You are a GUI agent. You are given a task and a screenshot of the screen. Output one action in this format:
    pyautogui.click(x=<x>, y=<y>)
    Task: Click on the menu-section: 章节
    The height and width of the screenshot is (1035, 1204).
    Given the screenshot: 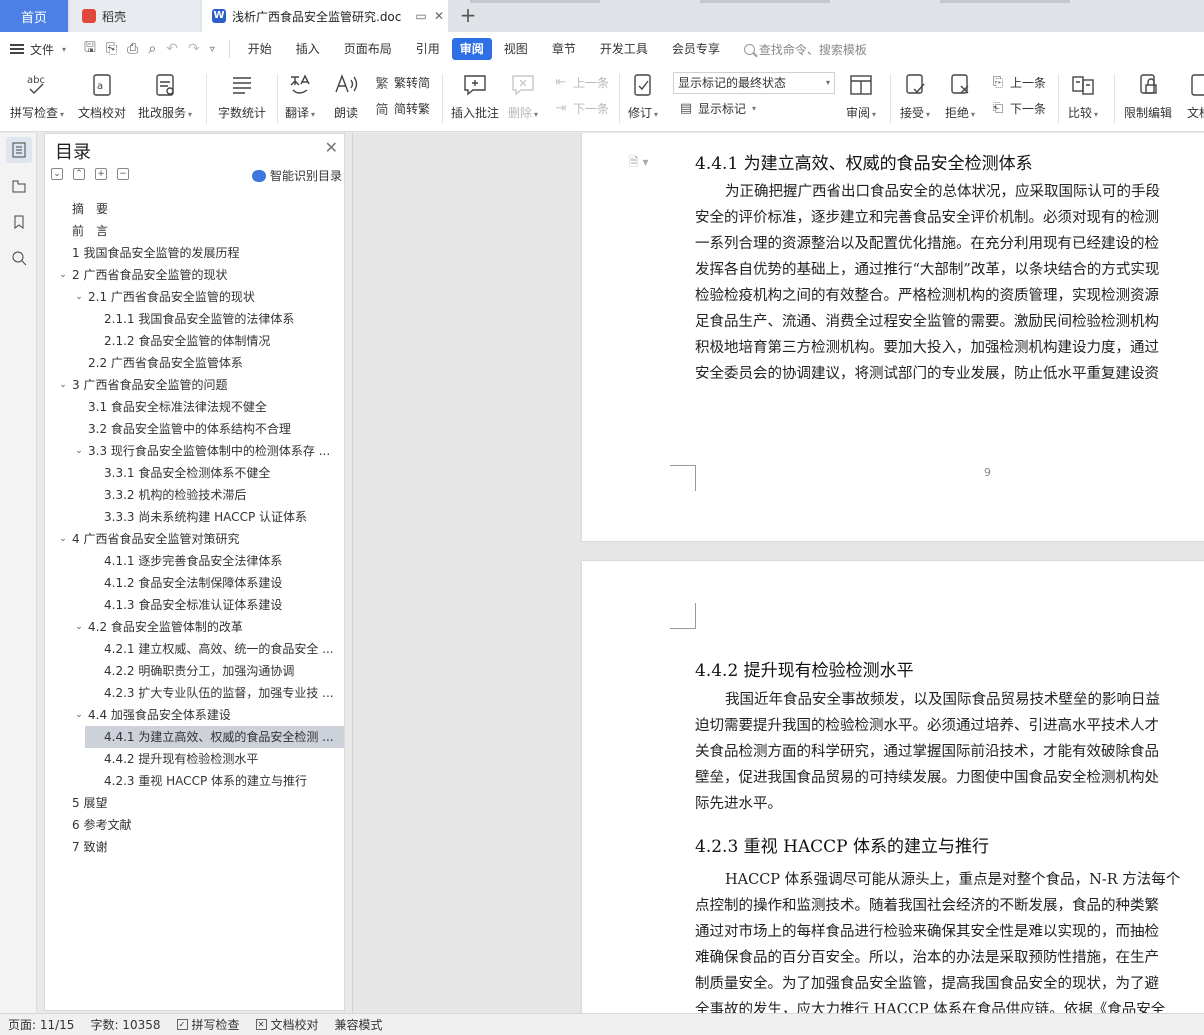 What is the action you would take?
    pyautogui.click(x=564, y=49)
    